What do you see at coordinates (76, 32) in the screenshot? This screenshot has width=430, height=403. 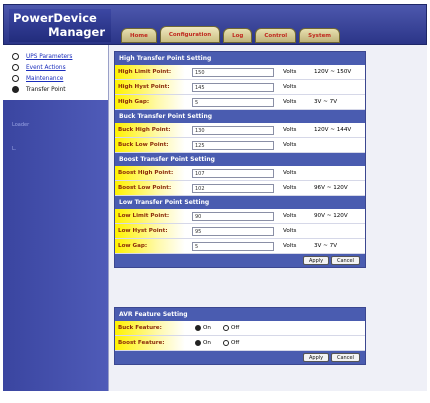 I see `brand-title-line2: Manager` at bounding box center [76, 32].